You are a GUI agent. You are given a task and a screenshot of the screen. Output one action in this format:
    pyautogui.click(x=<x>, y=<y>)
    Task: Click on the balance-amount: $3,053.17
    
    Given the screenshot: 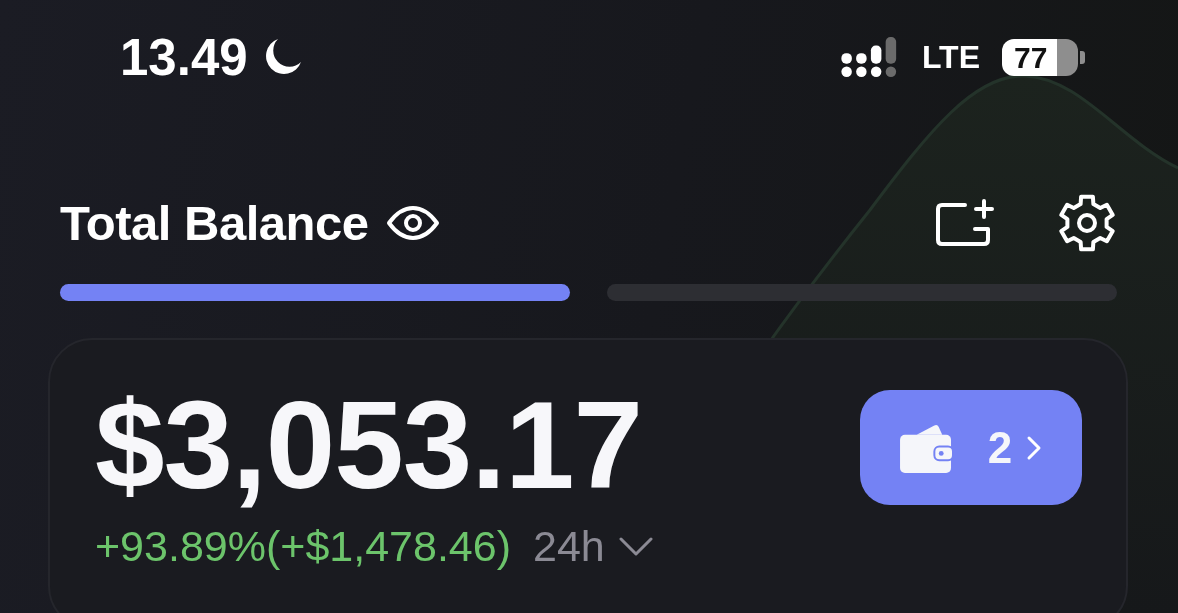 What is the action you would take?
    pyautogui.click(x=369, y=444)
    